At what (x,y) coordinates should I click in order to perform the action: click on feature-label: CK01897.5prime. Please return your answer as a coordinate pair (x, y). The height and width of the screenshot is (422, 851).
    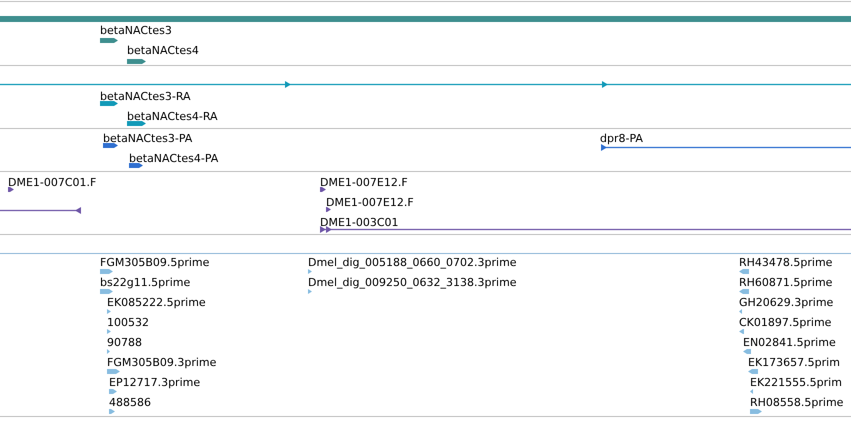
    Looking at the image, I should click on (785, 322).